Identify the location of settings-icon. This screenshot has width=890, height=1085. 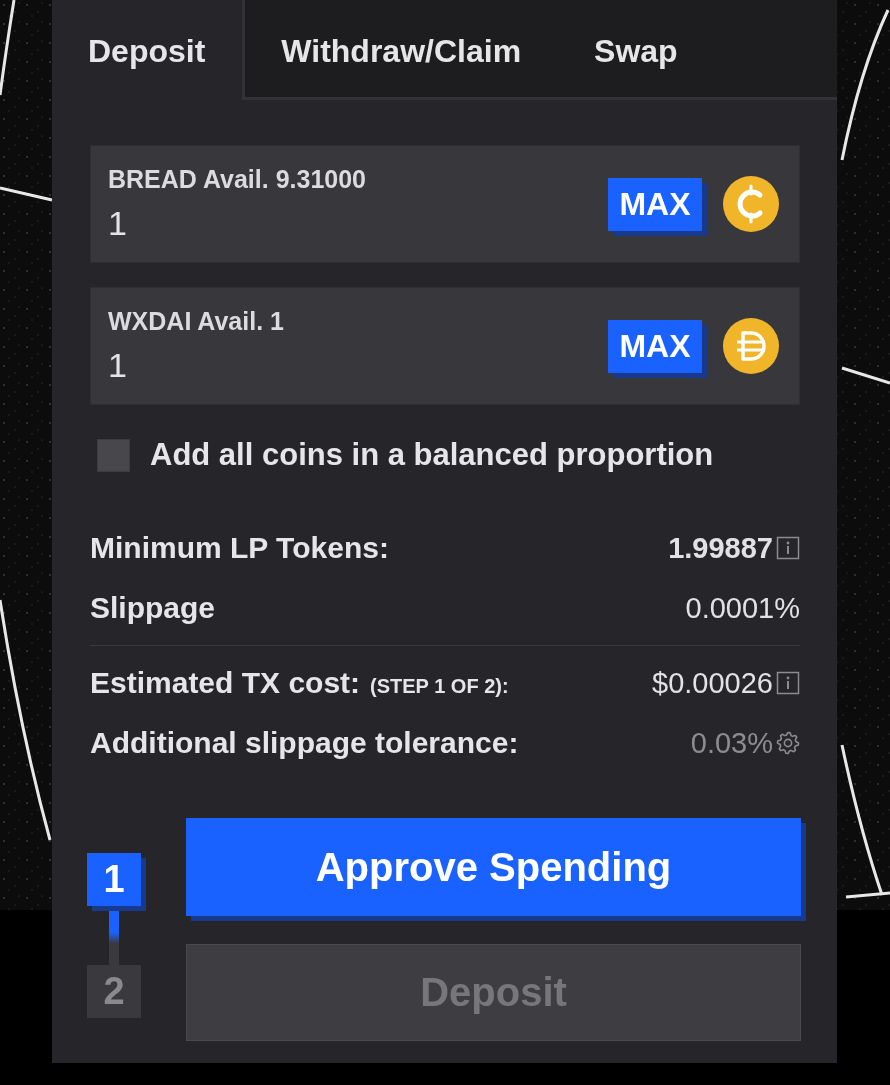
(788, 743).